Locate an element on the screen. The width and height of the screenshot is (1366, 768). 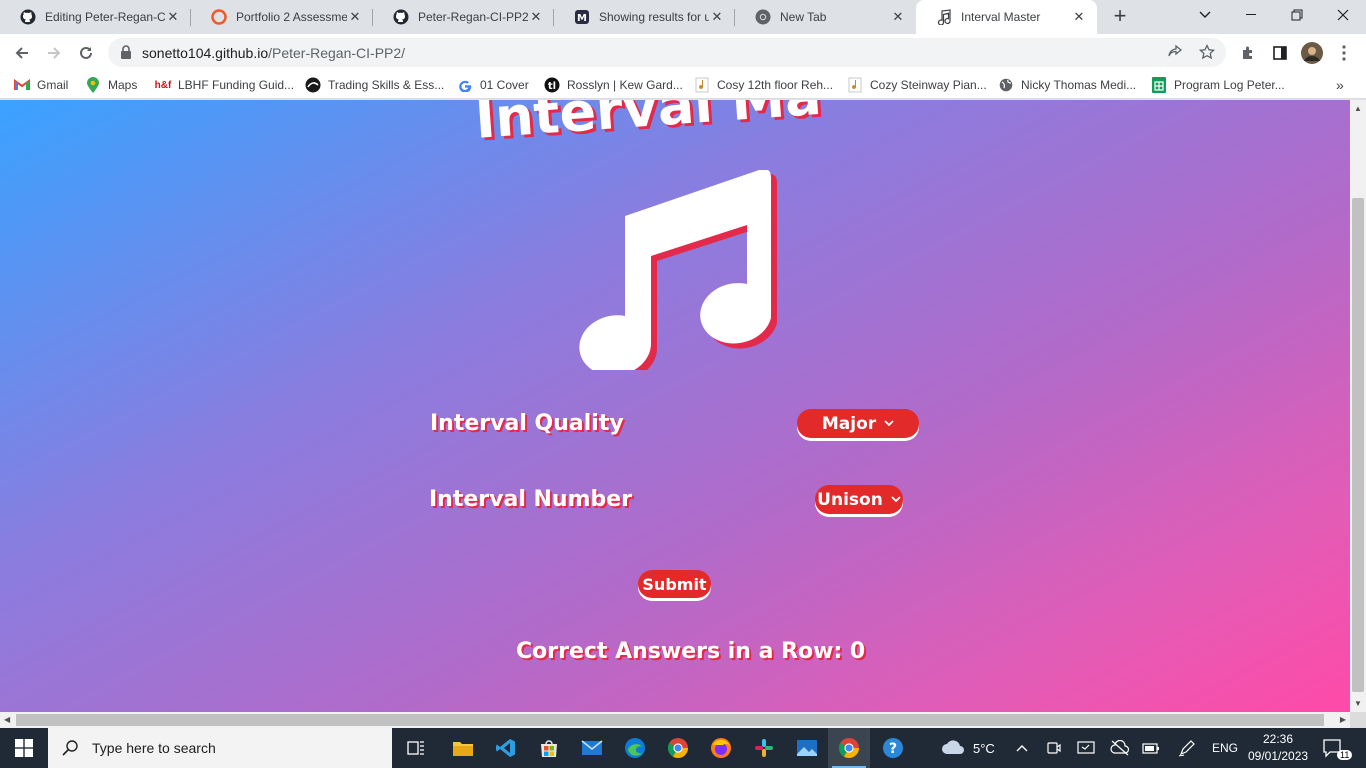
submit-button: Submit is located at coordinates (674, 584).